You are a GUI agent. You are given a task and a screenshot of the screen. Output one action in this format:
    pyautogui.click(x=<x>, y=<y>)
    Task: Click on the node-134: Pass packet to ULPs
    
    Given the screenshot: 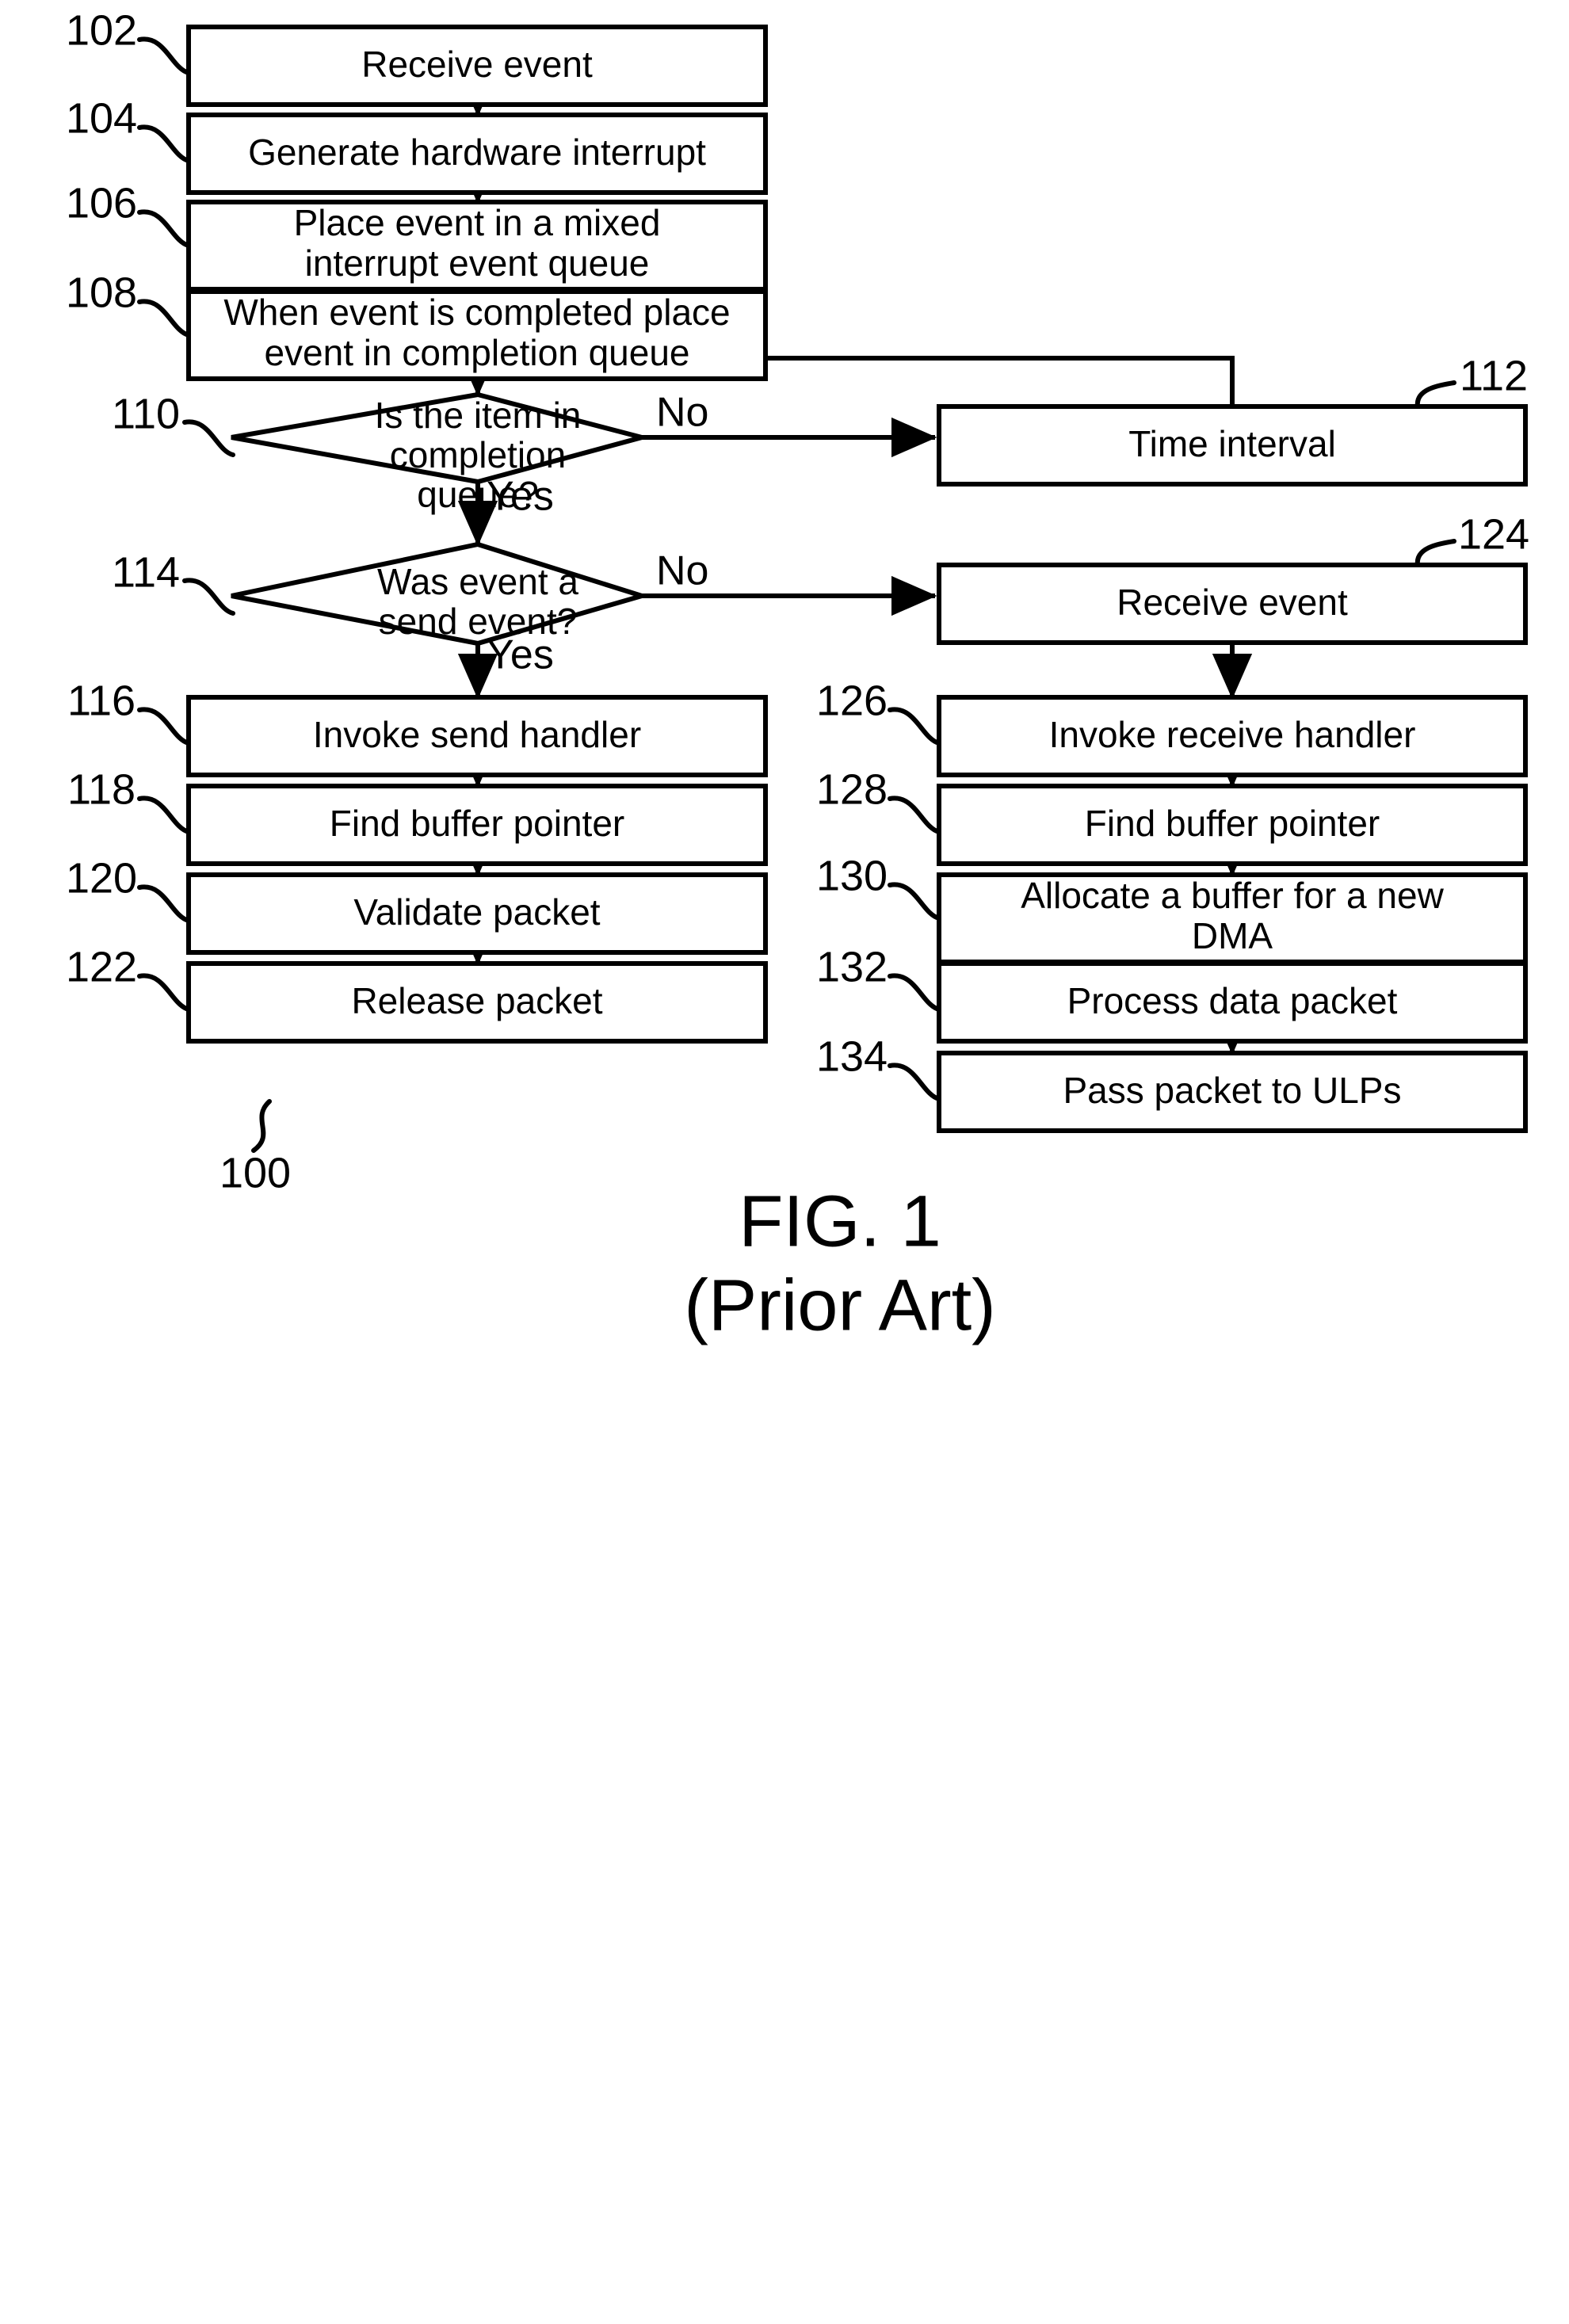 What is the action you would take?
    pyautogui.click(x=1232, y=1092)
    